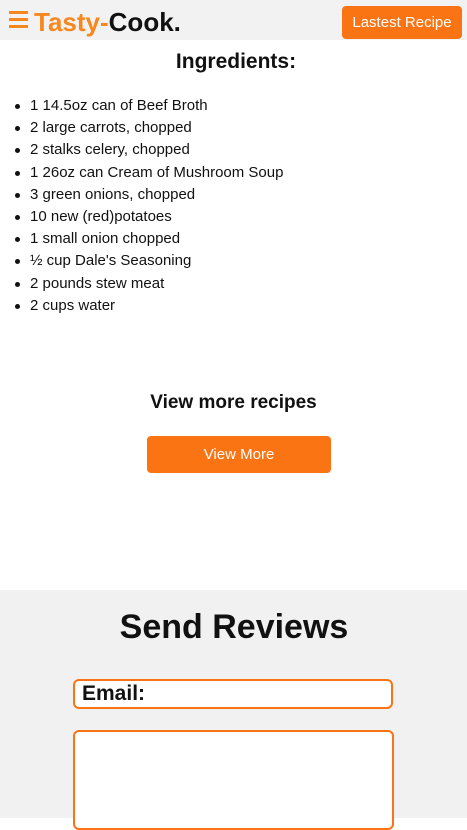  Describe the element at coordinates (148, 173) in the screenshot. I see `ingredient-item: 1 26oz can Cream of Mushroom Soup` at that location.